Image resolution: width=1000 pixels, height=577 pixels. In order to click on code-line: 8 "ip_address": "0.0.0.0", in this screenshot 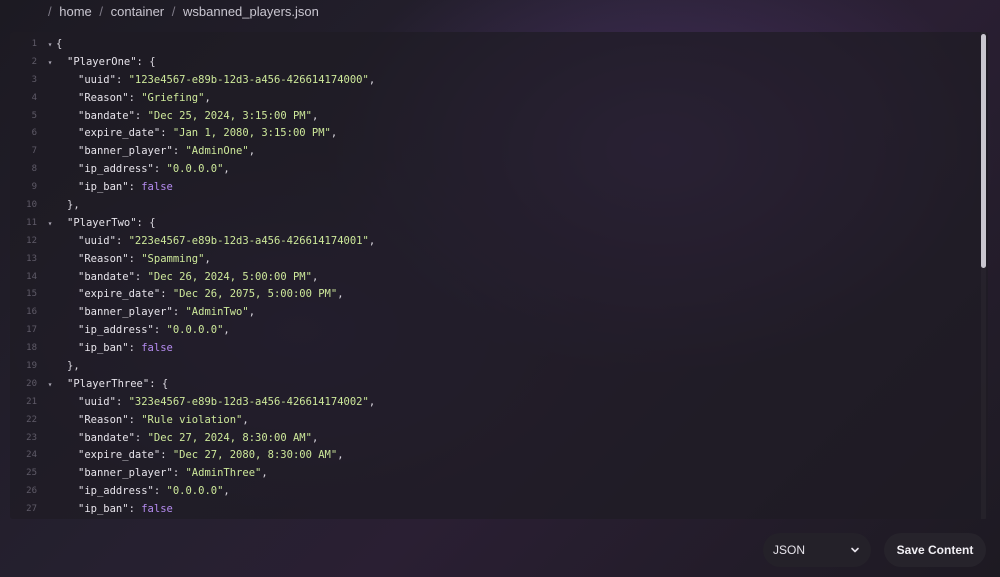, I will do `click(492, 170)`.